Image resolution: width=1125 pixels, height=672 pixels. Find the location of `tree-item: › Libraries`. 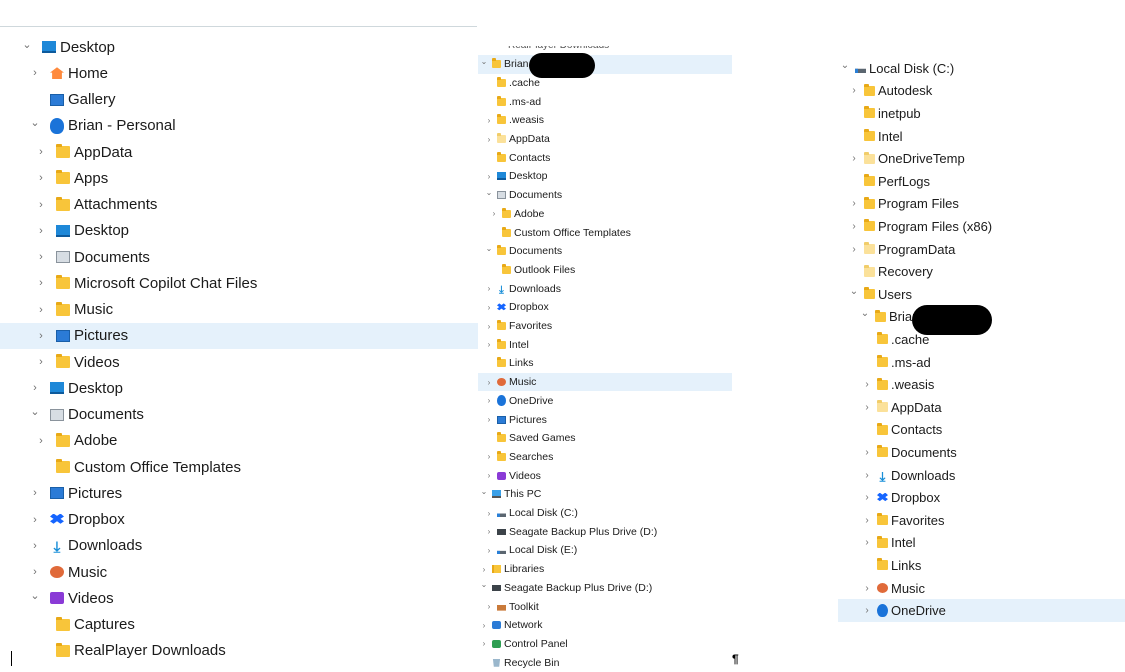

tree-item: › Libraries is located at coordinates (605, 569).